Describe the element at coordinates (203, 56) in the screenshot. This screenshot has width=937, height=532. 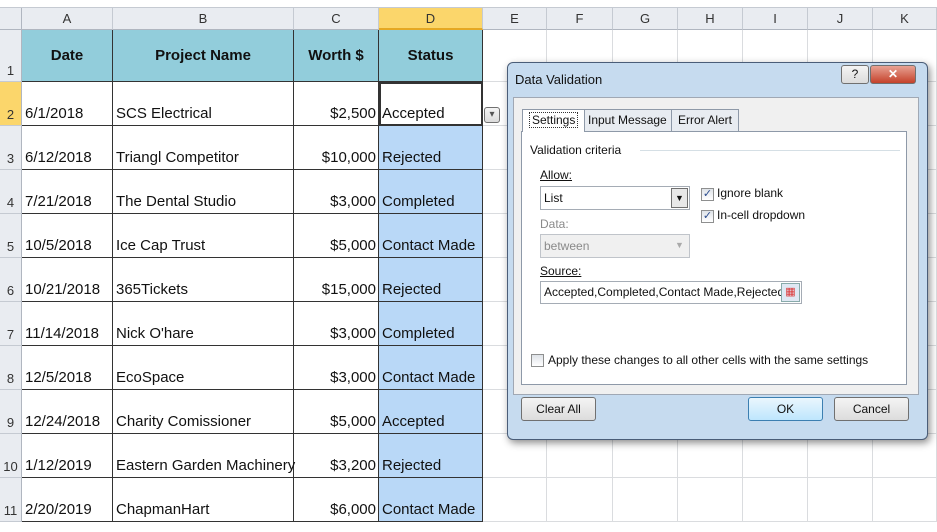
I see `header-cell-project: Project Name` at that location.